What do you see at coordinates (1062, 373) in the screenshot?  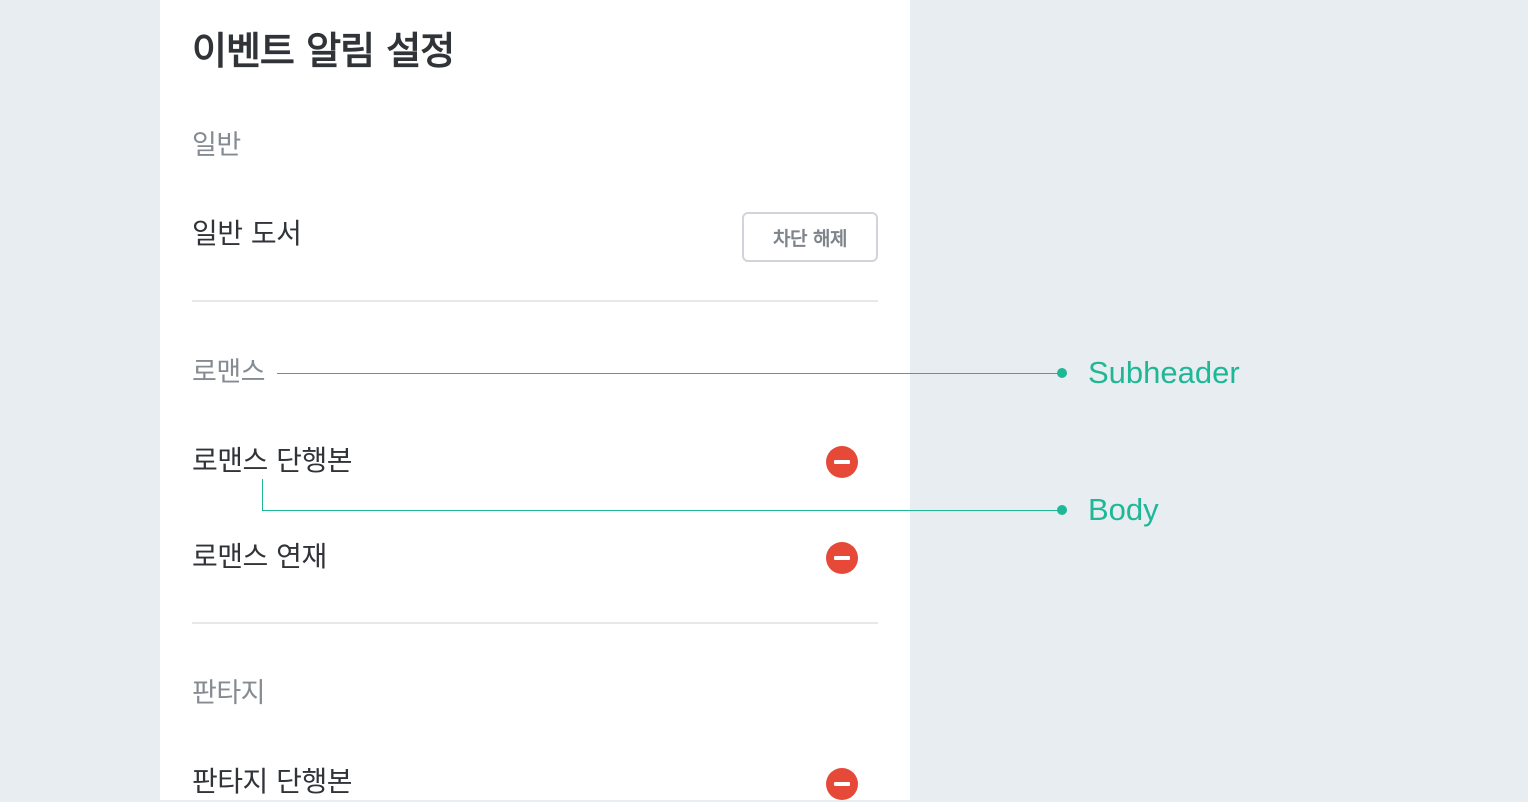 I see `subheader-annotation-dot` at bounding box center [1062, 373].